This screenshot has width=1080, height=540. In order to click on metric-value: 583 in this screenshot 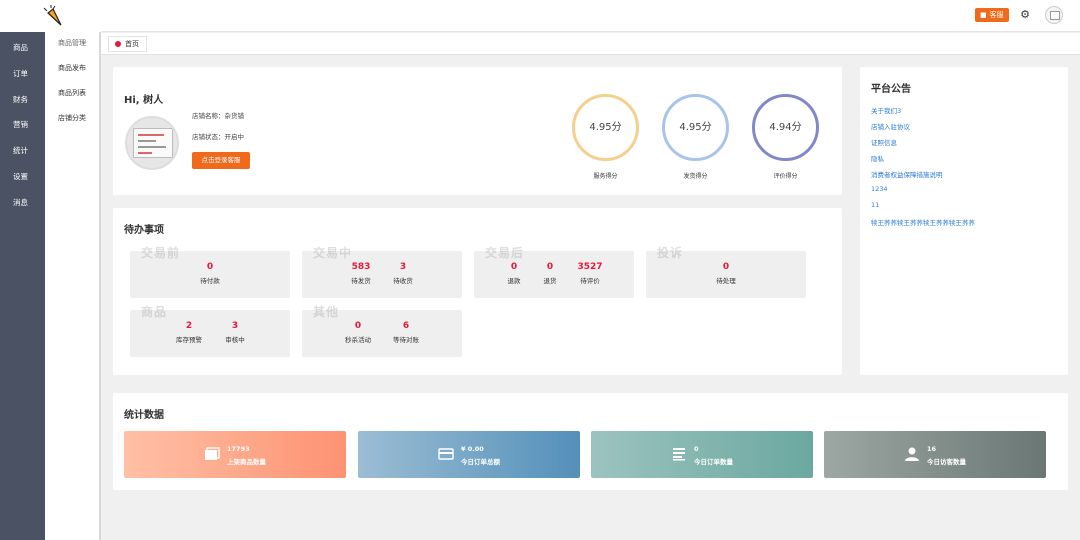, I will do `click(361, 267)`.